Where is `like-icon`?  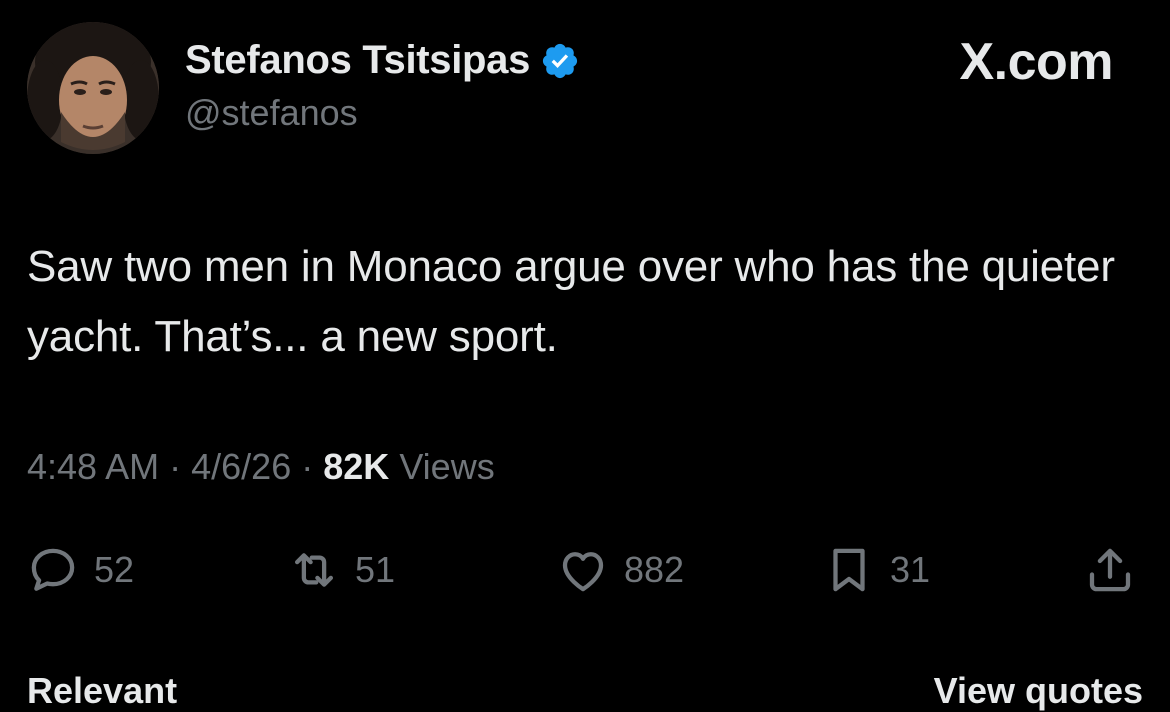 like-icon is located at coordinates (583, 572).